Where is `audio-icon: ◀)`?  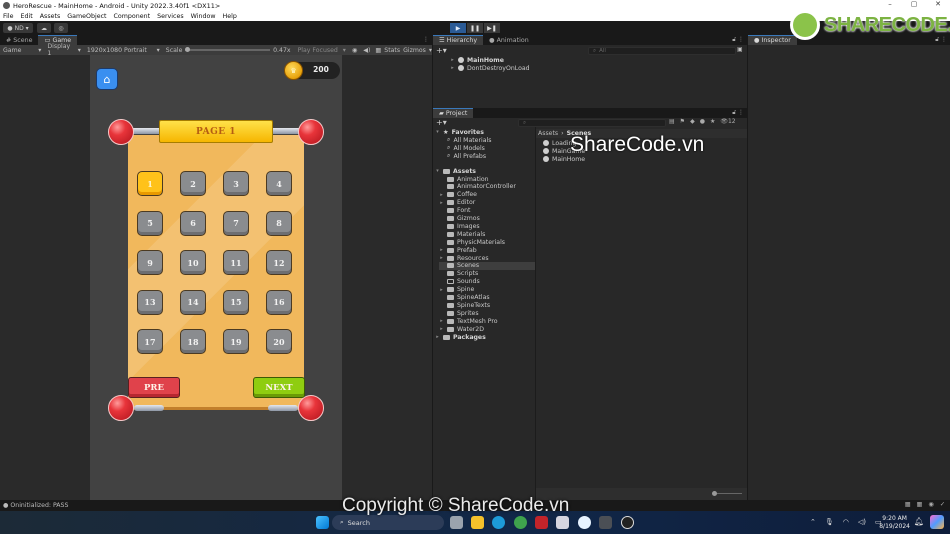 audio-icon: ◀) is located at coordinates (366, 50).